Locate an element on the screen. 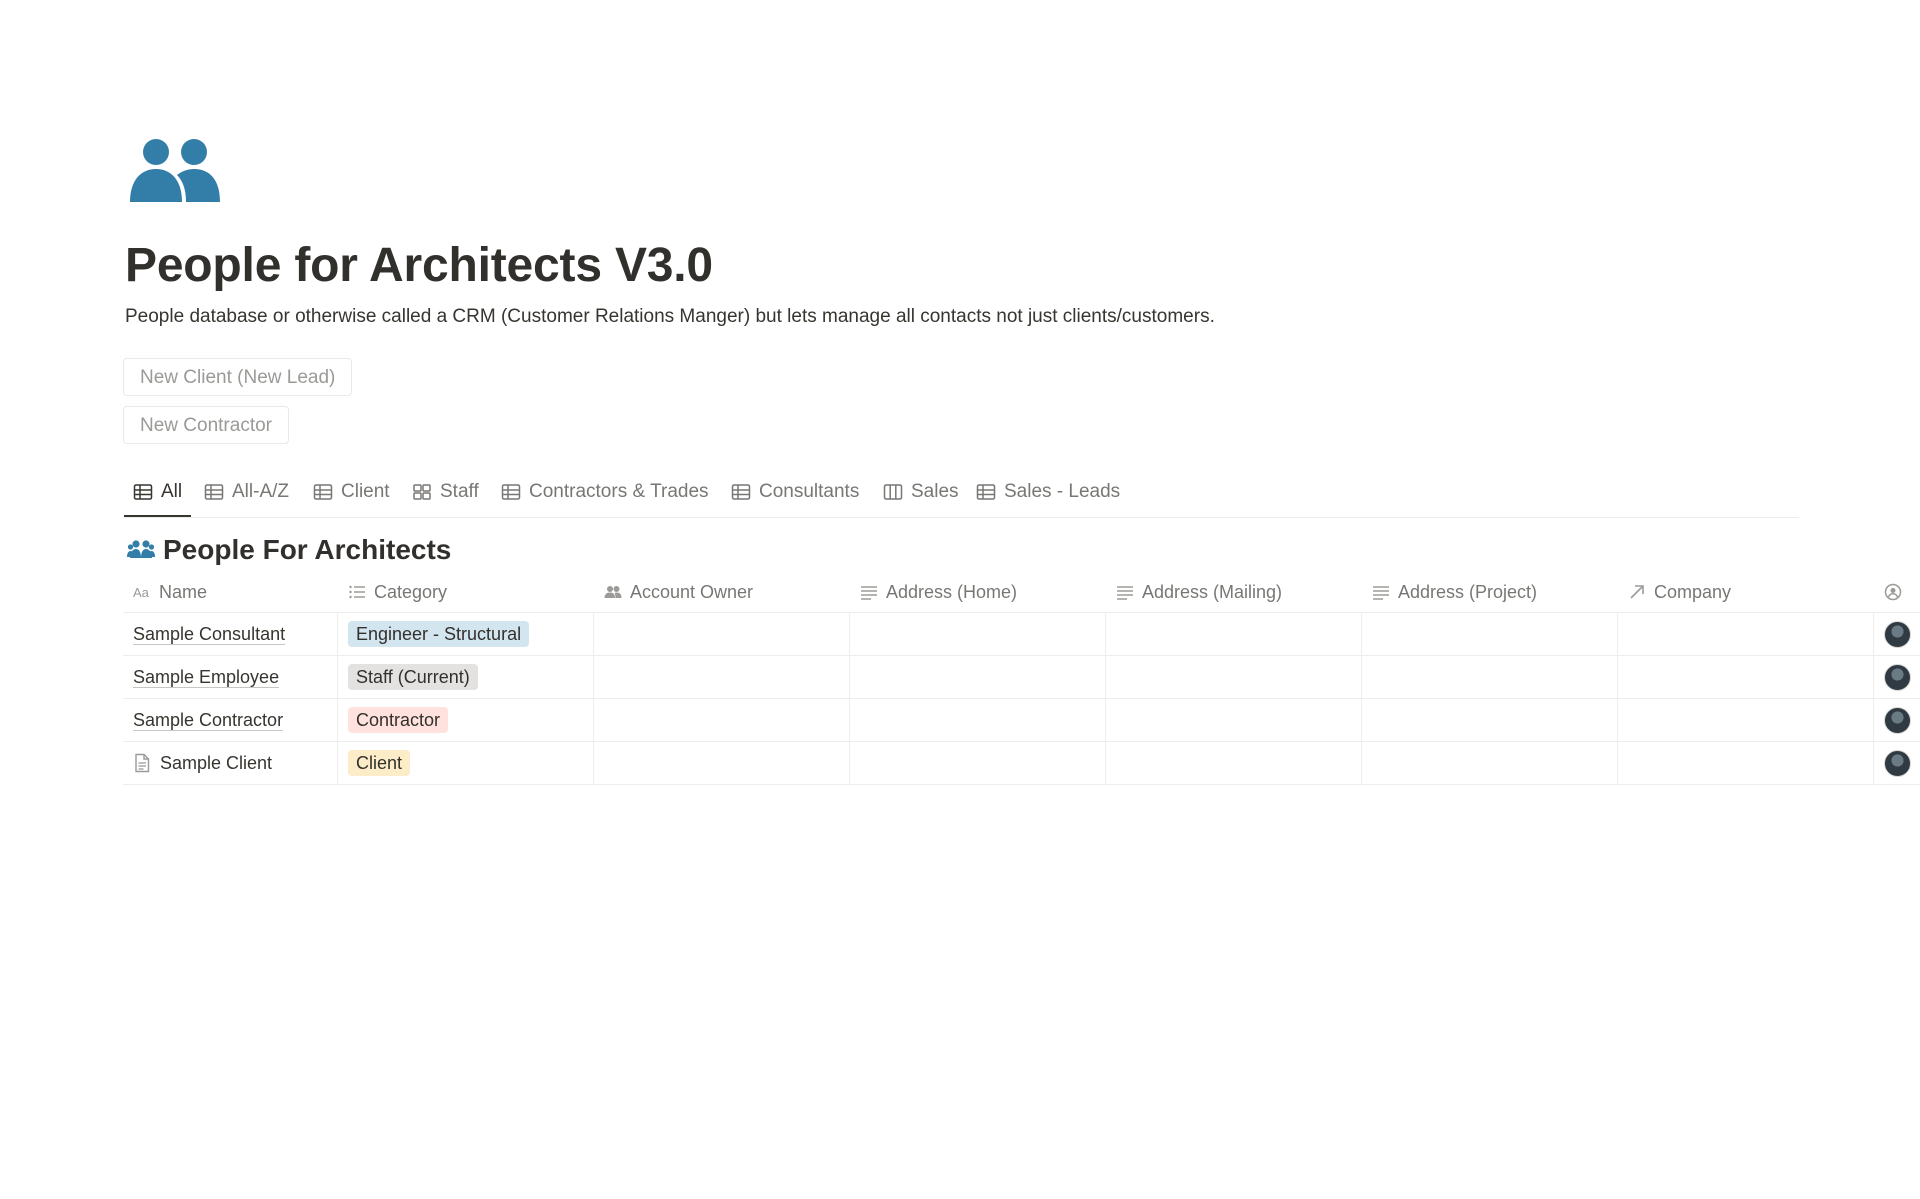 Image resolution: width=1920 pixels, height=1199 pixels. gallery-icon is located at coordinates (422, 492).